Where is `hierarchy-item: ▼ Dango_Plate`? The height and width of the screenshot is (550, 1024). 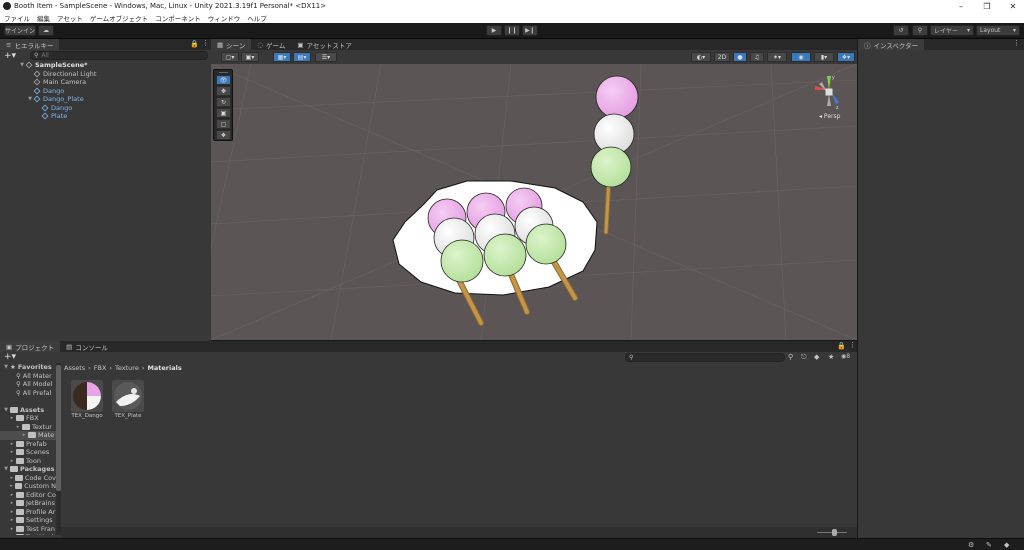
hierarchy-item: ▼ Dango_Plate is located at coordinates (105, 99).